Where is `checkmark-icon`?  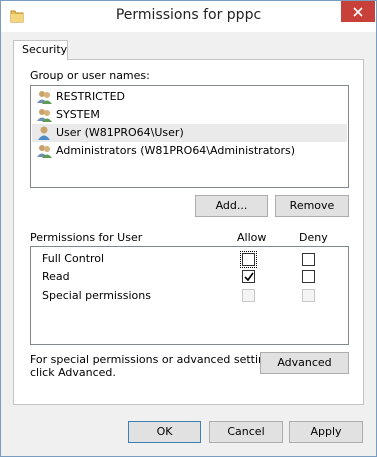
checkmark-icon is located at coordinates (249, 277).